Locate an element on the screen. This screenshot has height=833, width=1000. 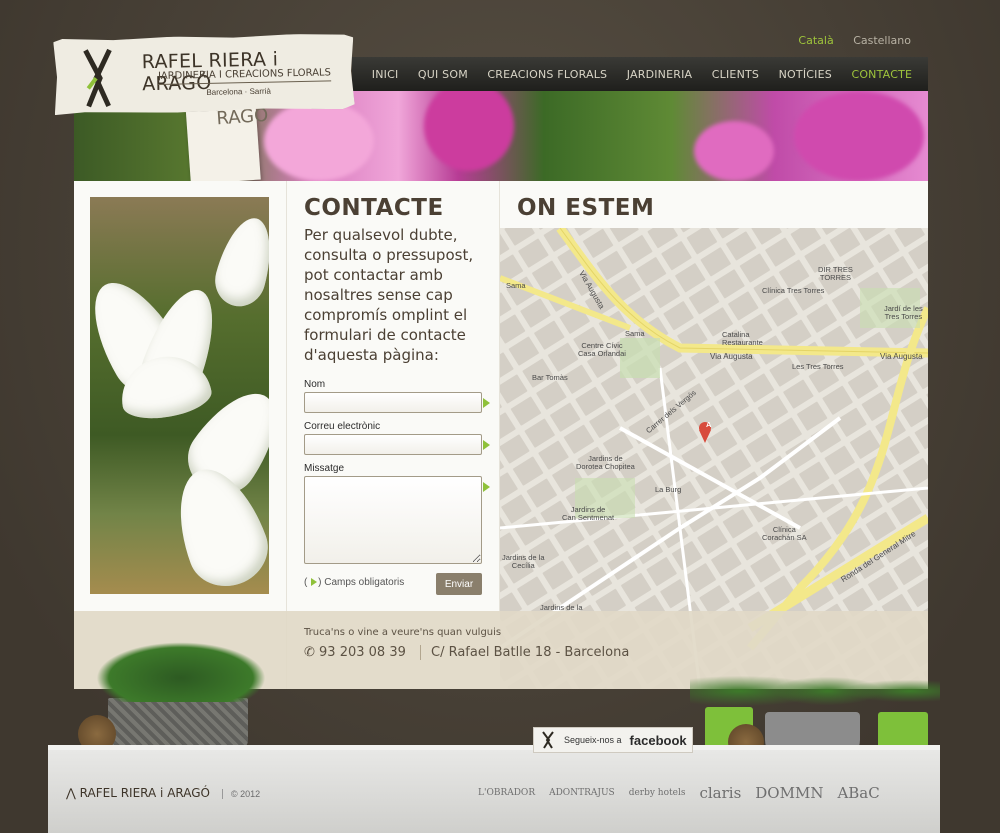
logo-city: Barcelona · Sarrià is located at coordinates (238, 91).